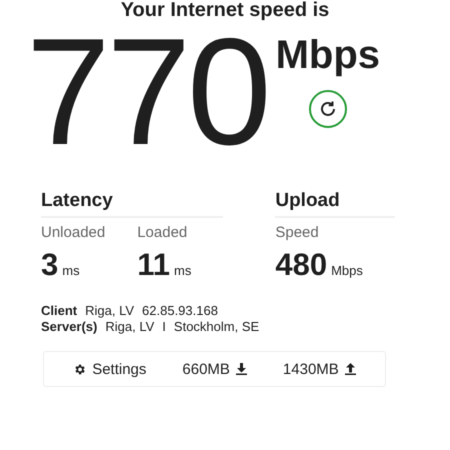  Describe the element at coordinates (180, 311) in the screenshot. I see `info-text: 62.85.93.168` at that location.